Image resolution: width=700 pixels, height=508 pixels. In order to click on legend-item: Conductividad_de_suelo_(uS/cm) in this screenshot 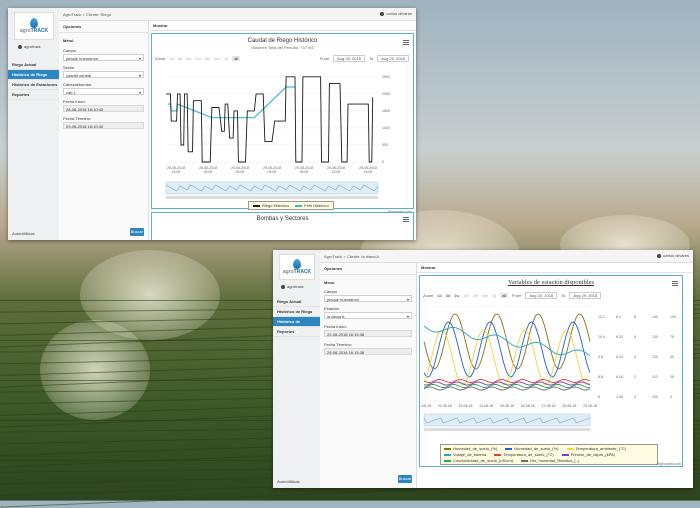, I will do `click(478, 460)`.